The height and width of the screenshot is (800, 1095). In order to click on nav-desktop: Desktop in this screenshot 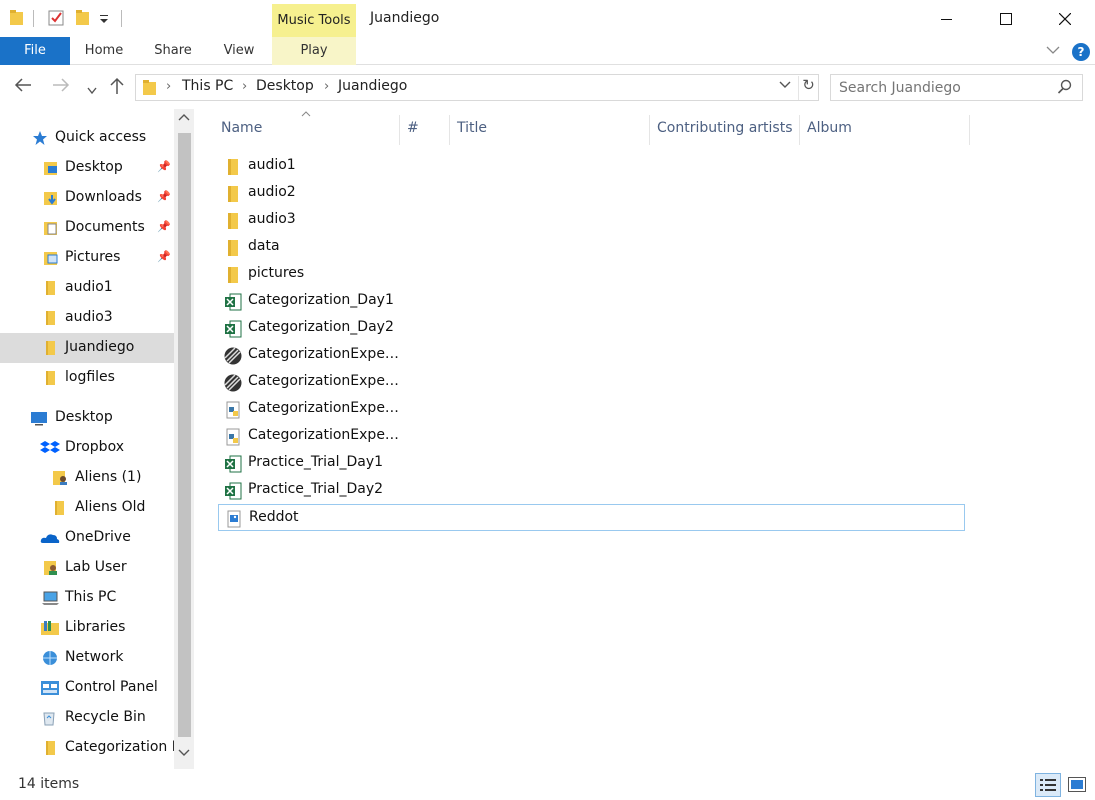, I will do `click(87, 418)`.